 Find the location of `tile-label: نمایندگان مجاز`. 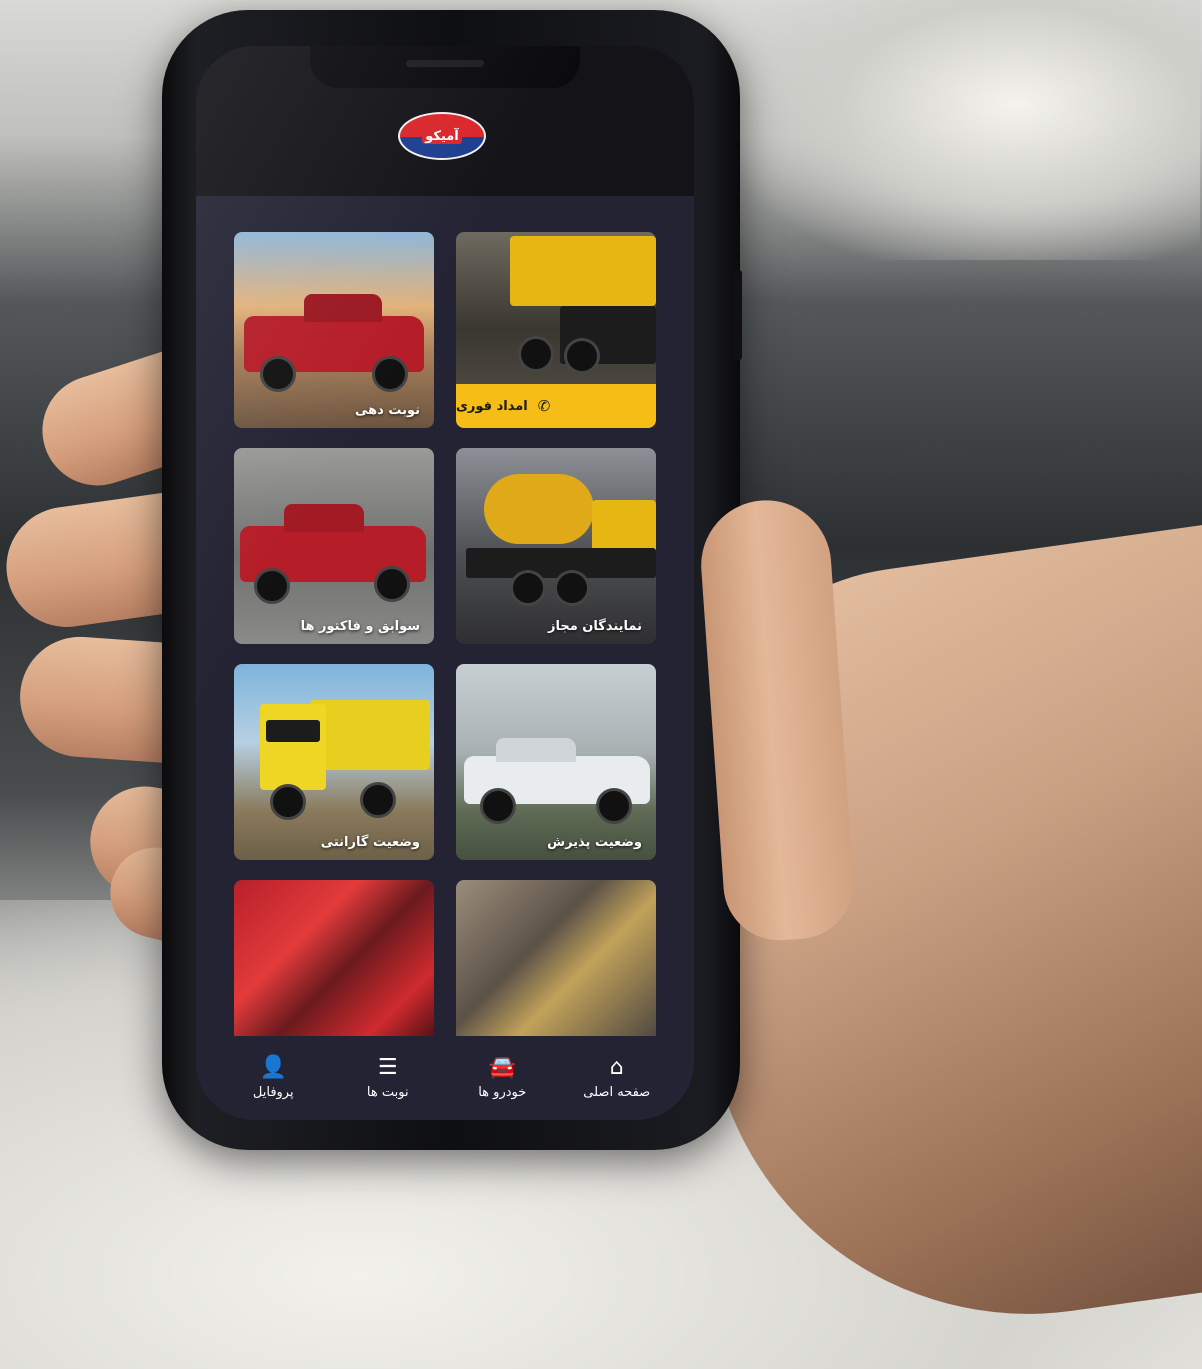

tile-label: نمایندگان مجاز is located at coordinates (594, 626).